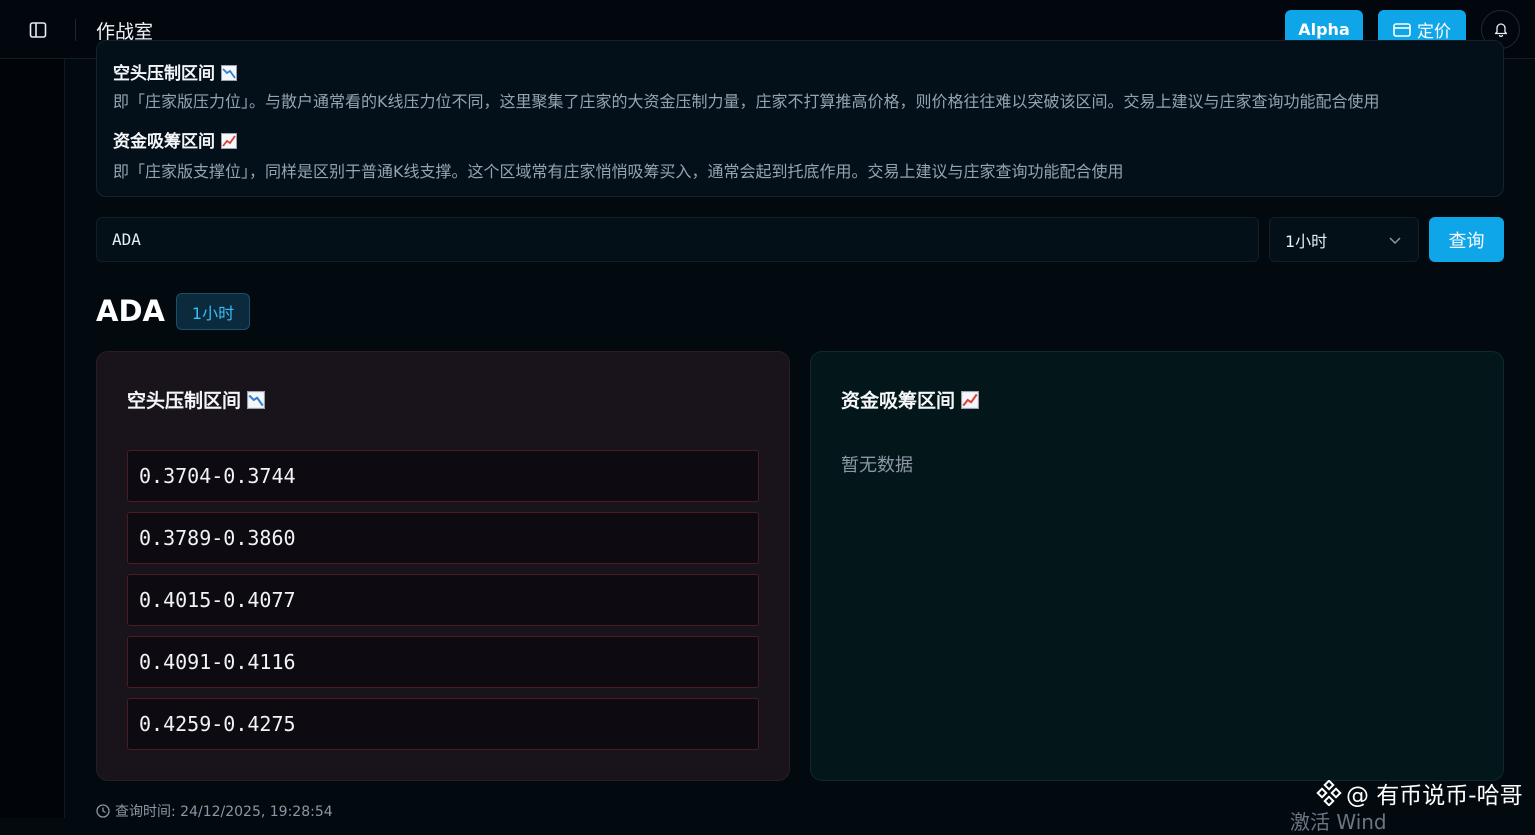 Image resolution: width=1535 pixels, height=835 pixels. What do you see at coordinates (443, 600) in the screenshot?
I see `bear-zone-item: 0.4015-0.4077` at bounding box center [443, 600].